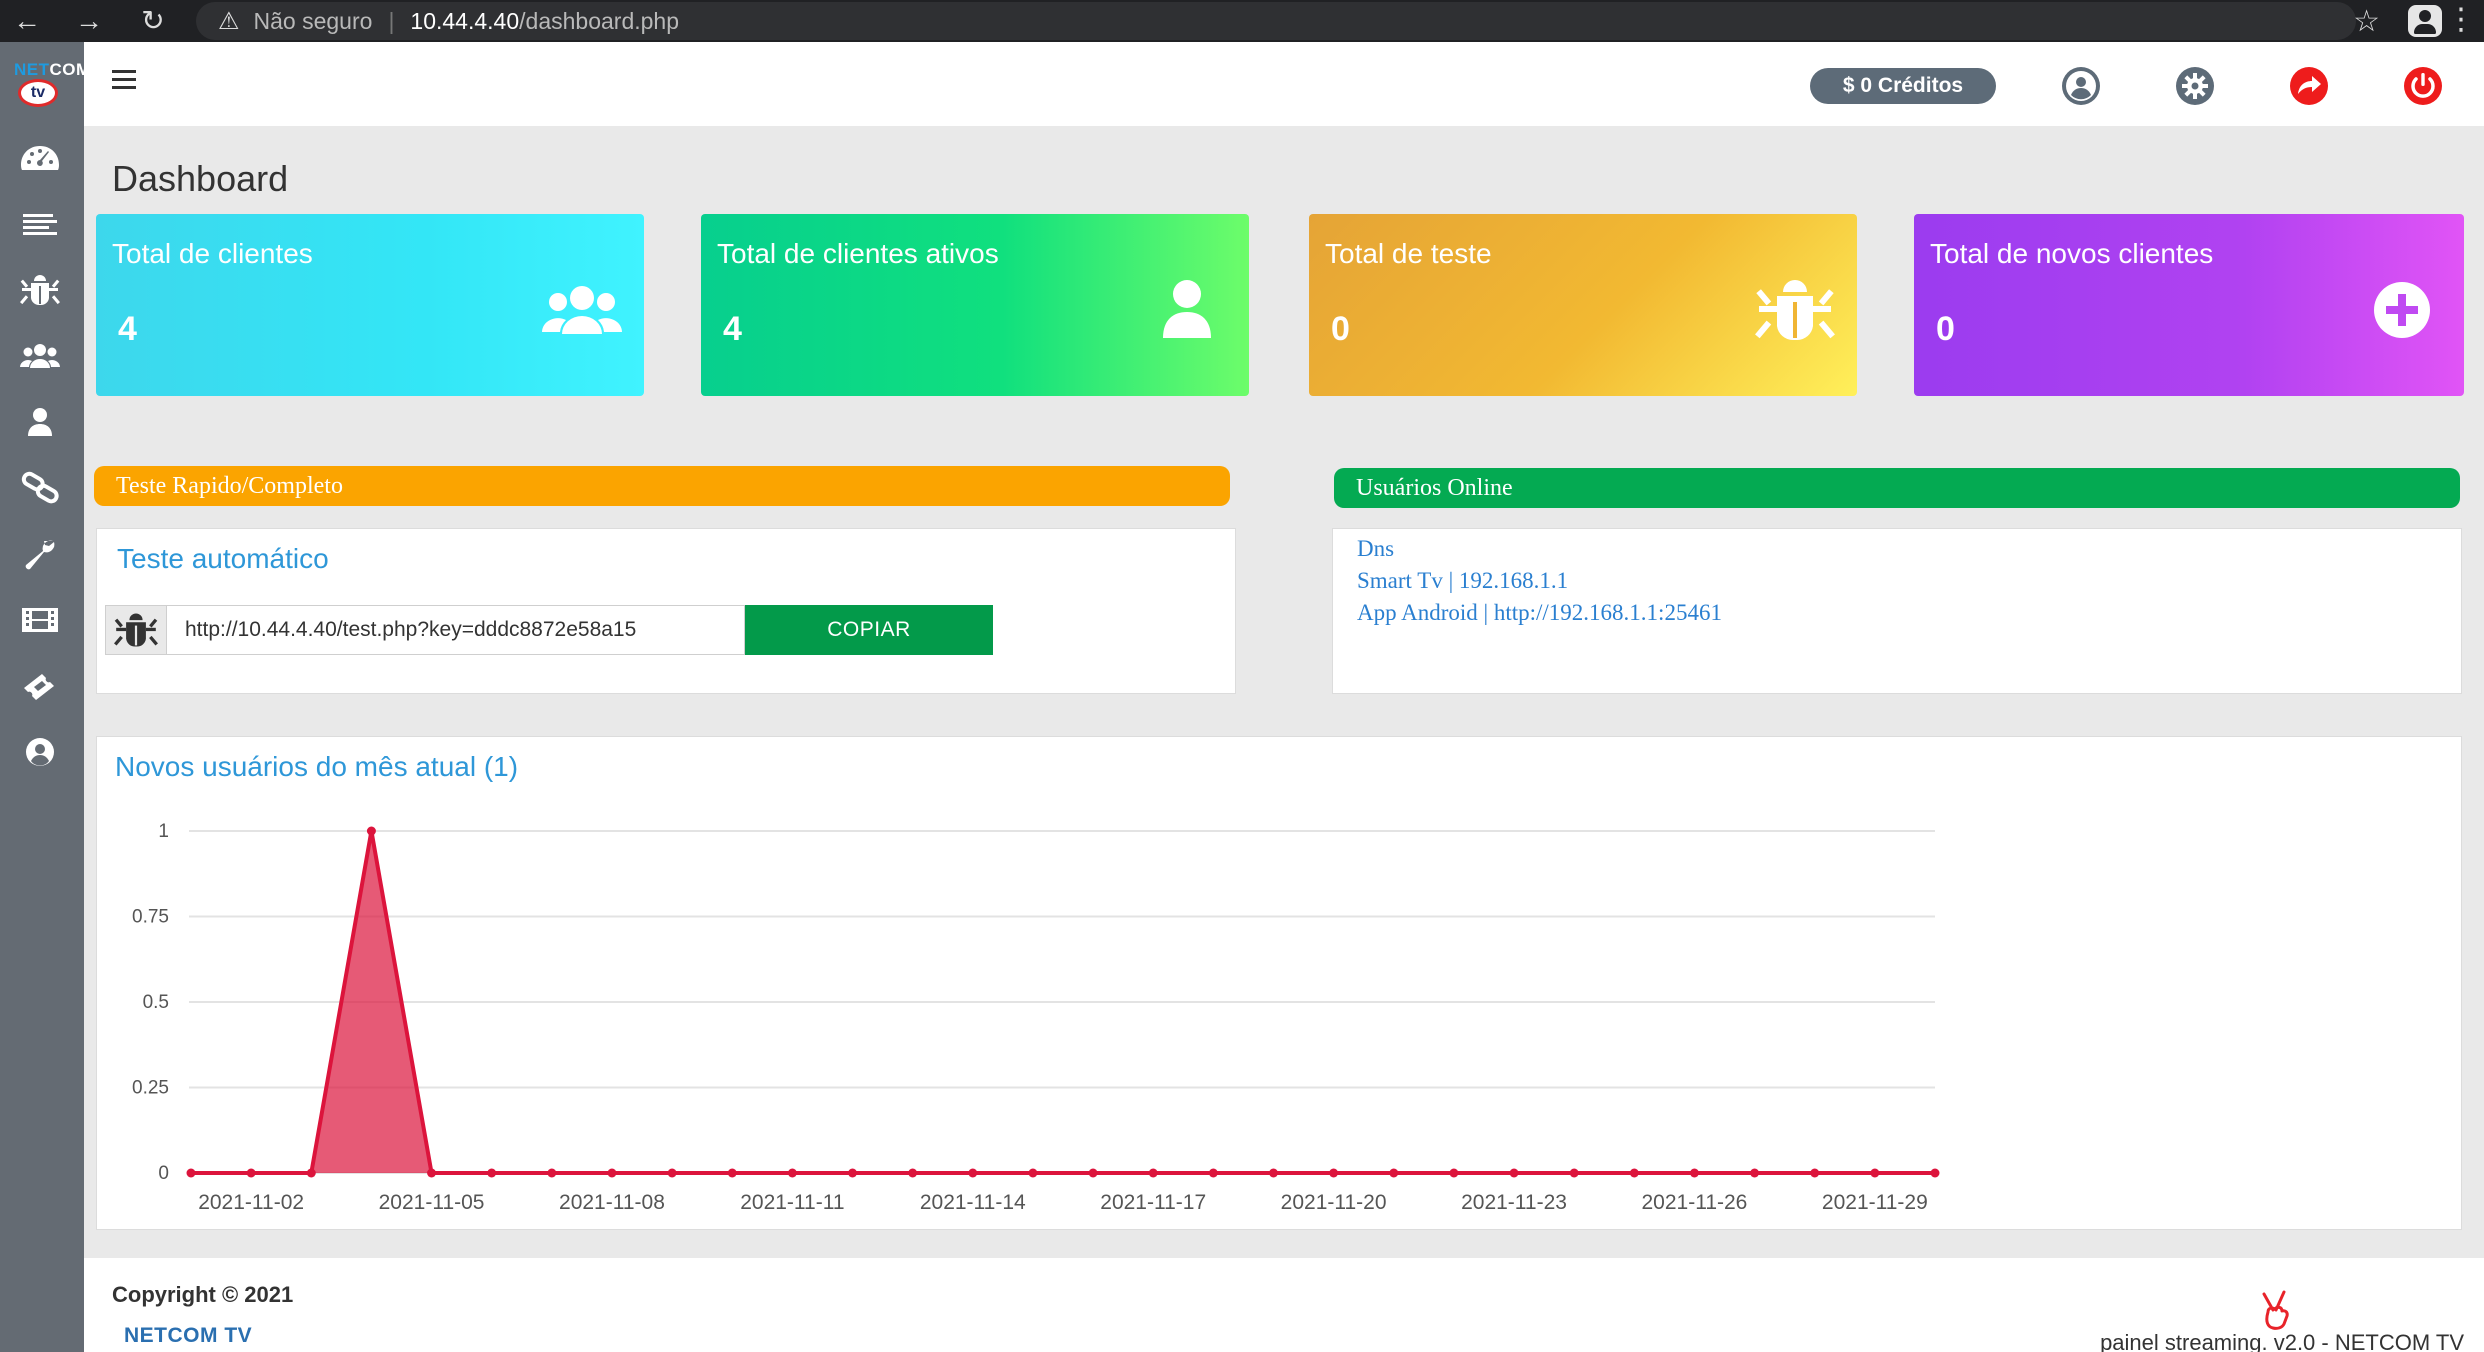 This screenshot has width=2484, height=1352. What do you see at coordinates (1539, 549) in the screenshot?
I see `online-line-dns: Dns` at bounding box center [1539, 549].